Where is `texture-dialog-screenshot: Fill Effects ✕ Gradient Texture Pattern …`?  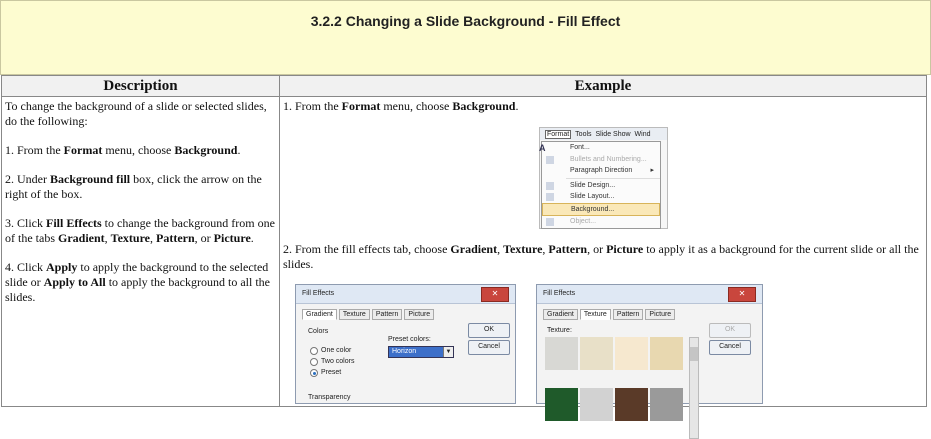
texture-dialog-screenshot: Fill Effects ✕ Gradient Texture Pattern … is located at coordinates (649, 361).